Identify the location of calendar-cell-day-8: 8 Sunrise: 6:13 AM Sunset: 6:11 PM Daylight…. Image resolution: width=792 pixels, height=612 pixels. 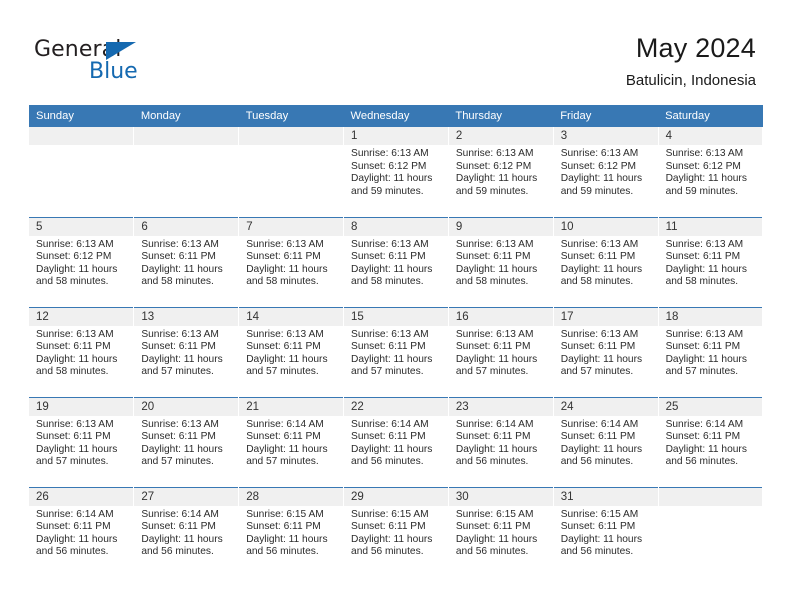
(396, 261).